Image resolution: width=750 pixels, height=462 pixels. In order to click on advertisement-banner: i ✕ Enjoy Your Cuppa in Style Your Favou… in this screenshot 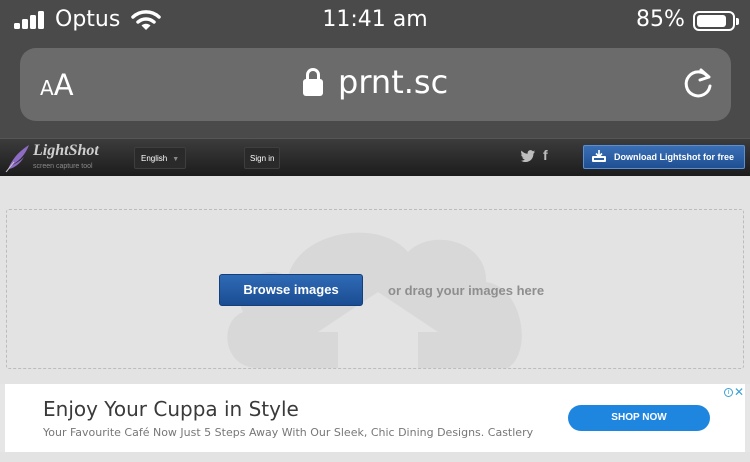, I will do `click(375, 418)`.